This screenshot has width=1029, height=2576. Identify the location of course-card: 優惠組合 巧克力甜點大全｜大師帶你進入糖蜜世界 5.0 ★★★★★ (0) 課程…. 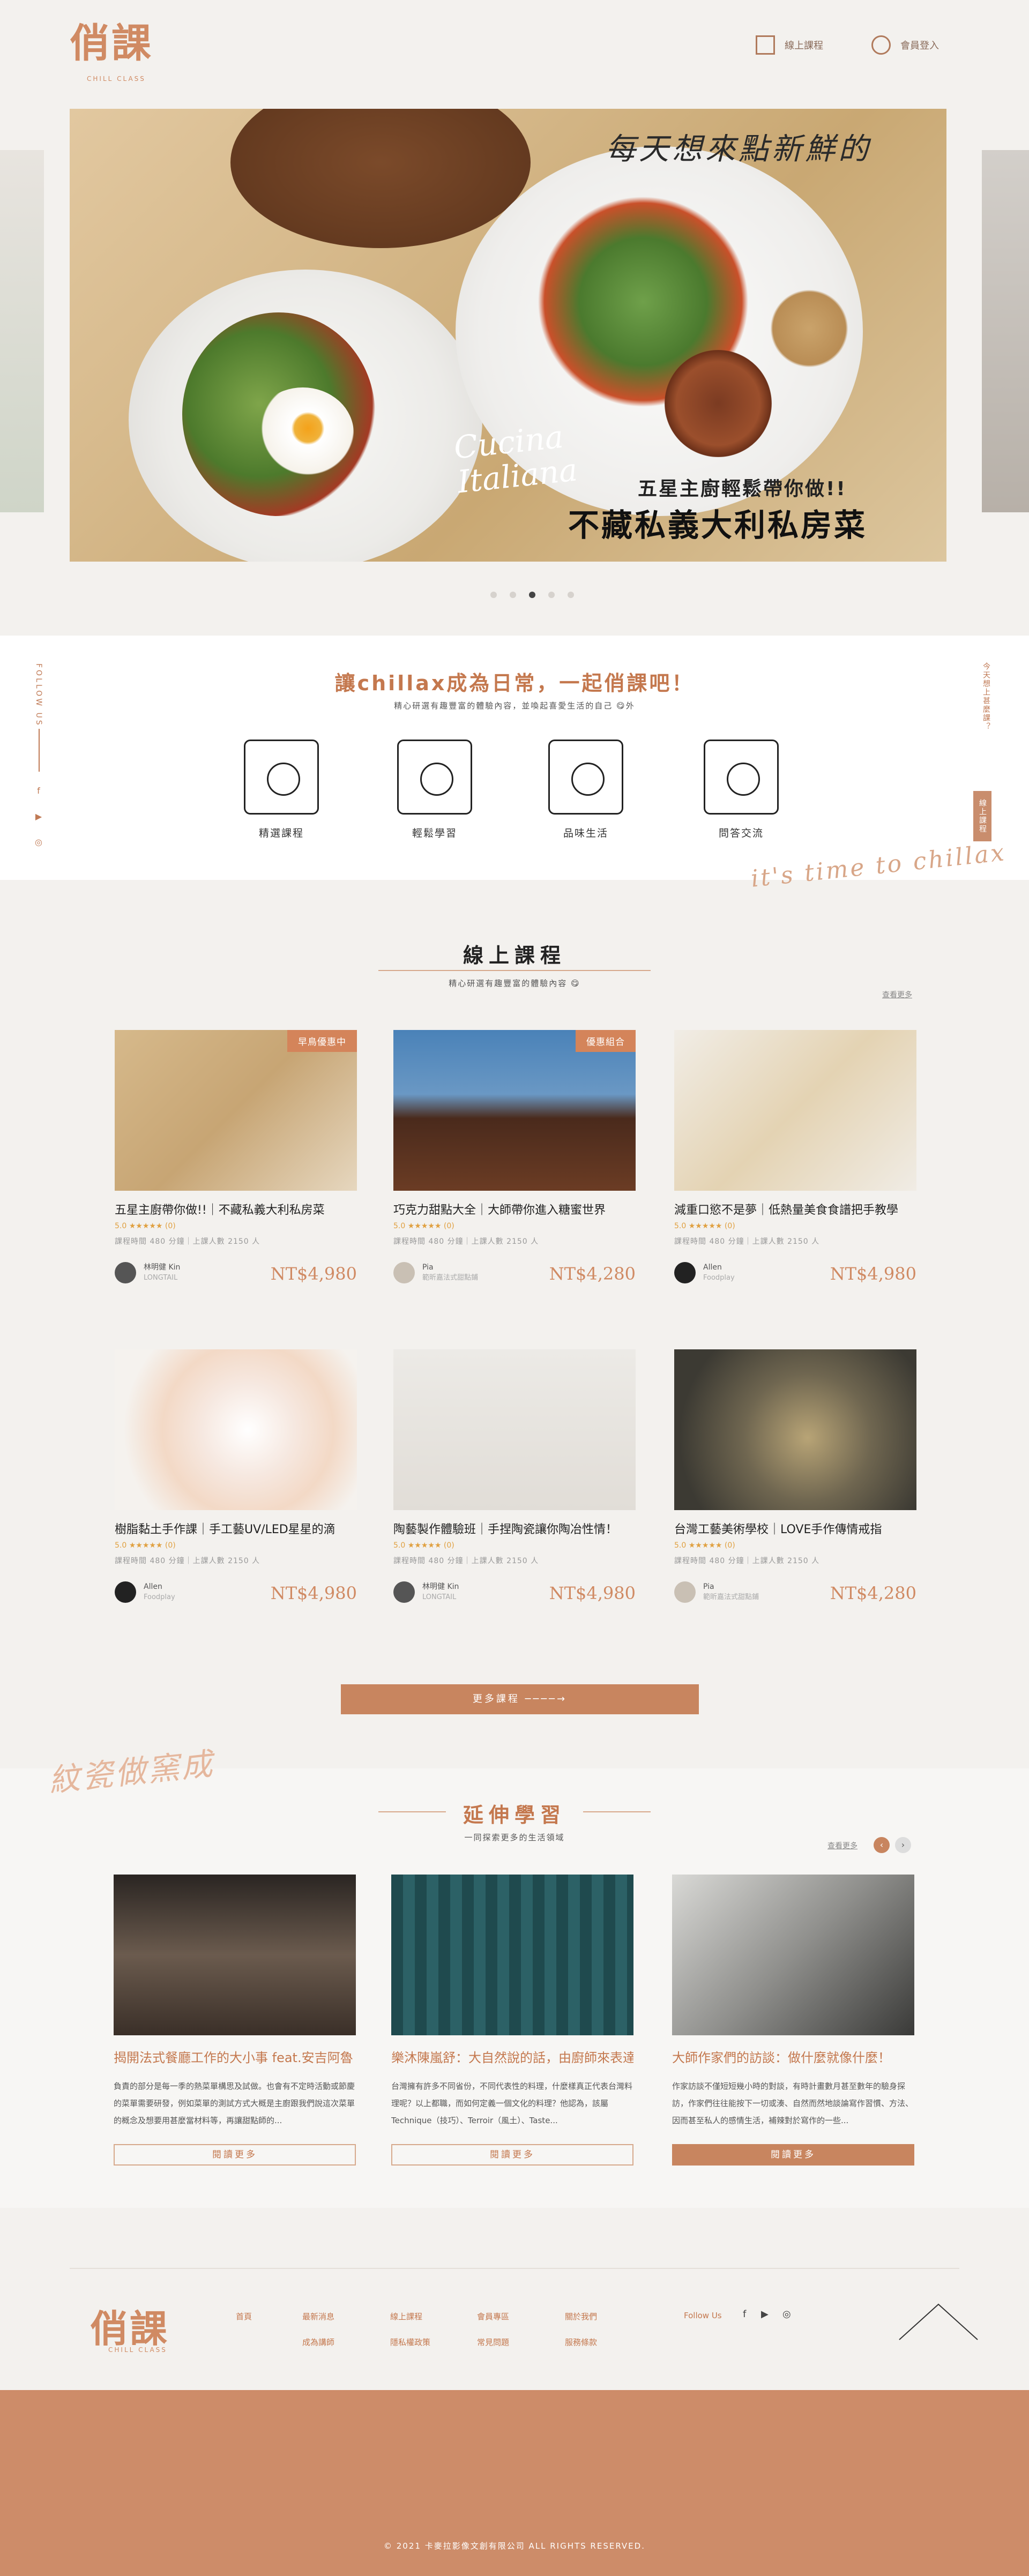
(514, 1158).